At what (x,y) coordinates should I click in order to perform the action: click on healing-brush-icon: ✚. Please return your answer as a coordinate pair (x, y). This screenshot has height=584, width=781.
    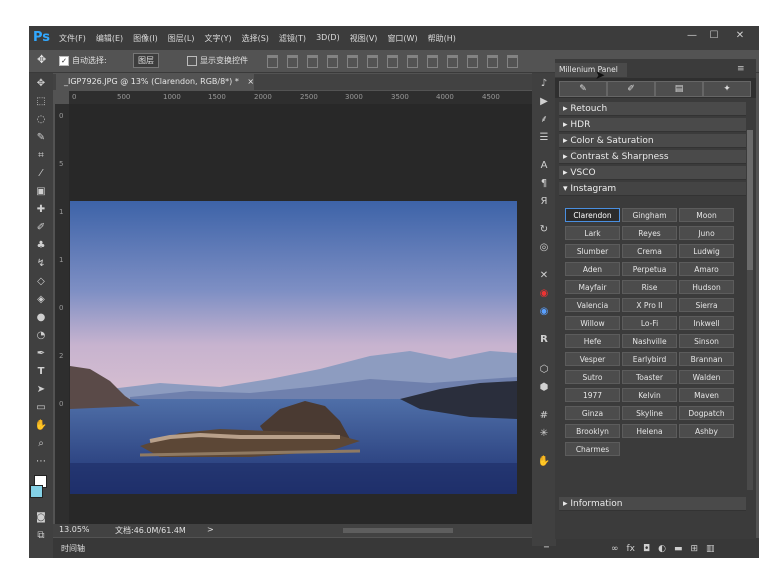
    Looking at the image, I should click on (41, 210).